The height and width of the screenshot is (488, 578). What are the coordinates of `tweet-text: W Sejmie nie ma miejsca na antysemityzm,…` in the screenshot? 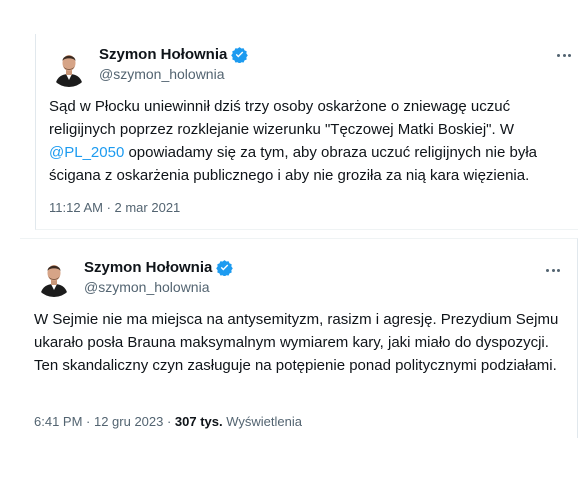 It's located at (296, 342).